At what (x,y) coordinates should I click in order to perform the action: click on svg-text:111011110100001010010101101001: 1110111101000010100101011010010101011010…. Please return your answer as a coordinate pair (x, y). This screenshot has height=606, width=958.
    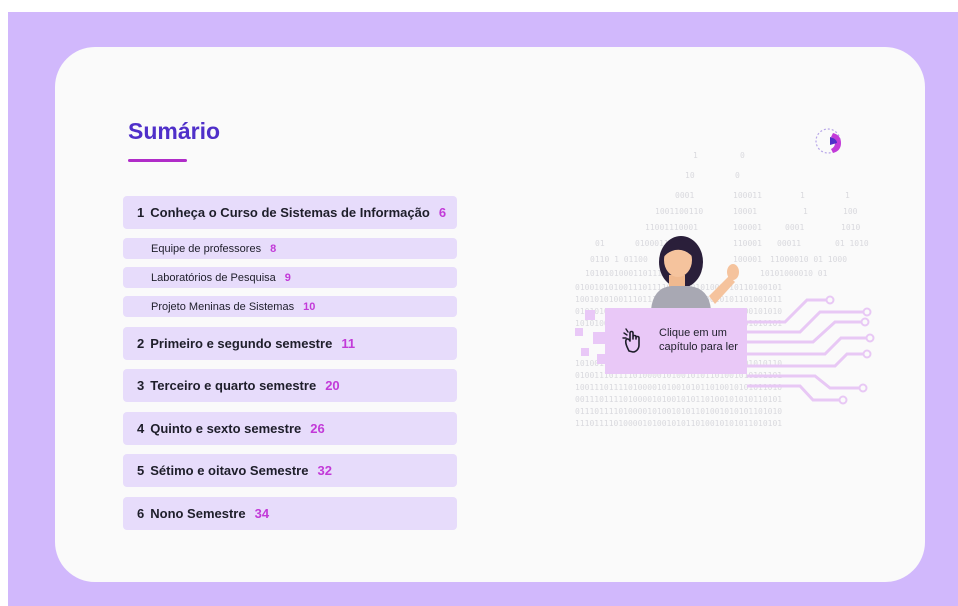
    Looking at the image, I should click on (678, 423).